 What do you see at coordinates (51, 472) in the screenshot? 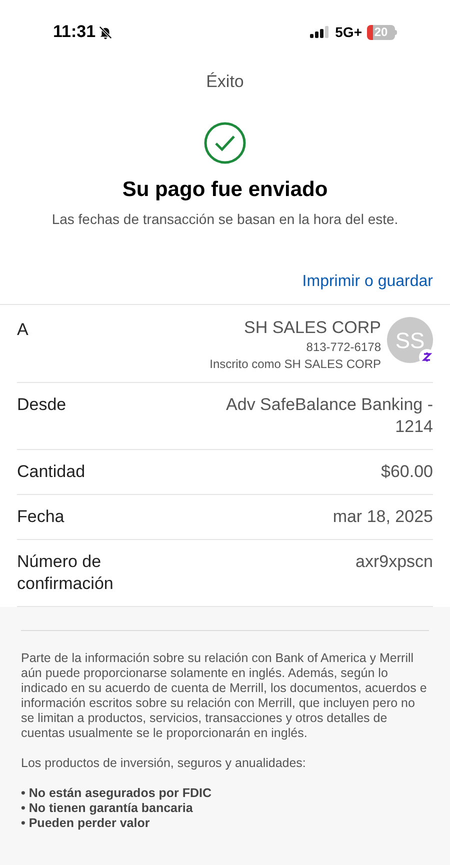
I see `row-label: Cantidad` at bounding box center [51, 472].